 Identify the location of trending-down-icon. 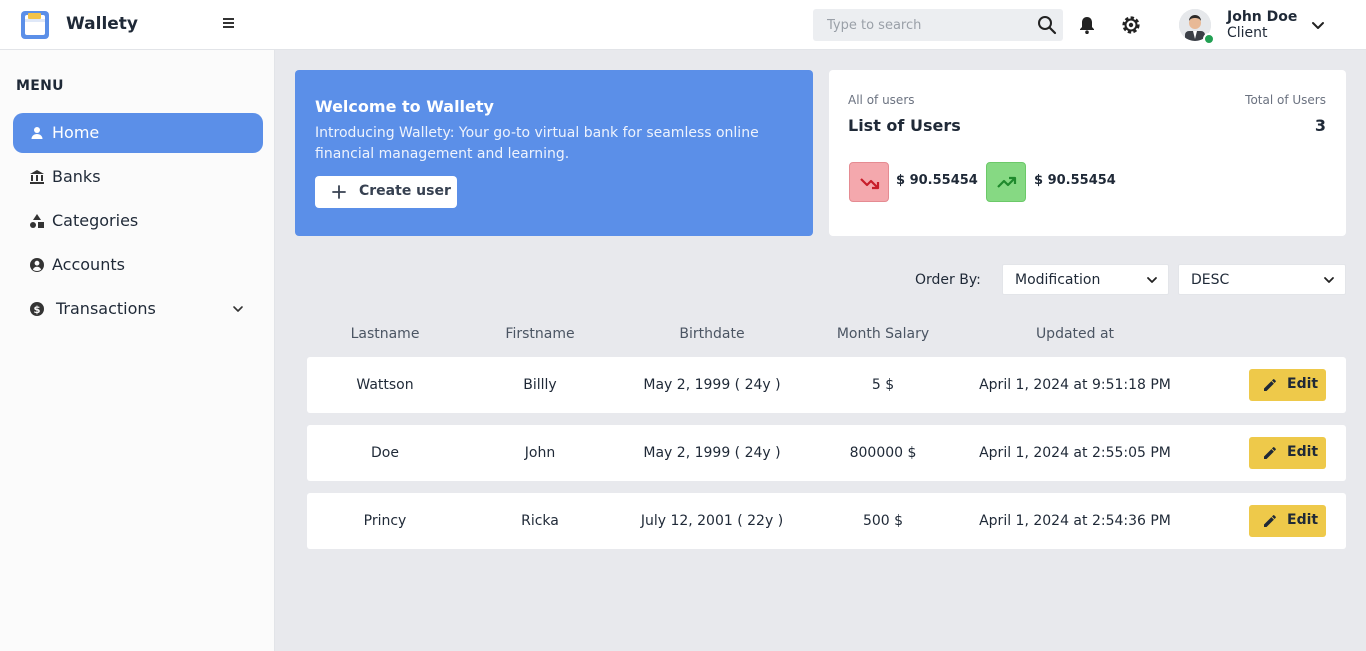
(870, 184).